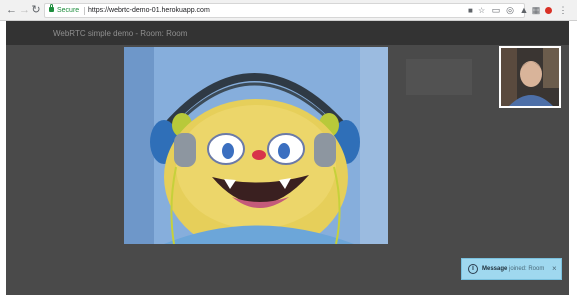  I want to click on forward-arrow-icon: →, so click(24, 10).